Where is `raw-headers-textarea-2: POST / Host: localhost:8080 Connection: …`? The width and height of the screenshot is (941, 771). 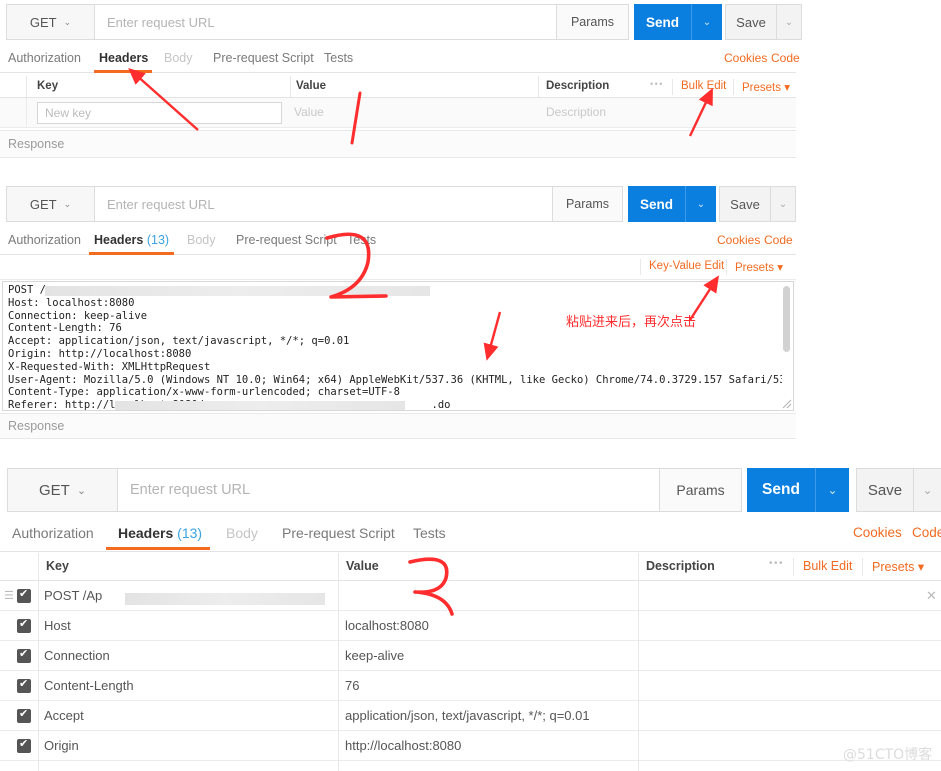
raw-headers-textarea-2: POST / Host: localhost:8080 Connection: … is located at coordinates (398, 346).